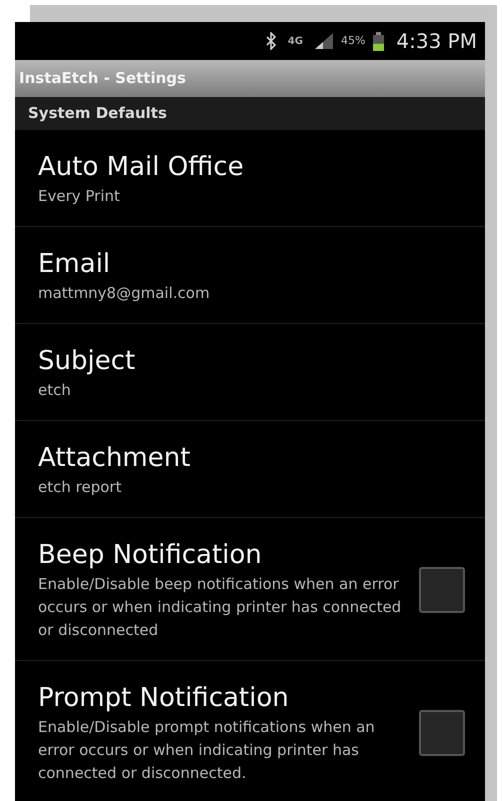 This screenshot has height=801, width=502. Describe the element at coordinates (250, 275) in the screenshot. I see `settings-item: Email mattmny8@gmail.com` at that location.